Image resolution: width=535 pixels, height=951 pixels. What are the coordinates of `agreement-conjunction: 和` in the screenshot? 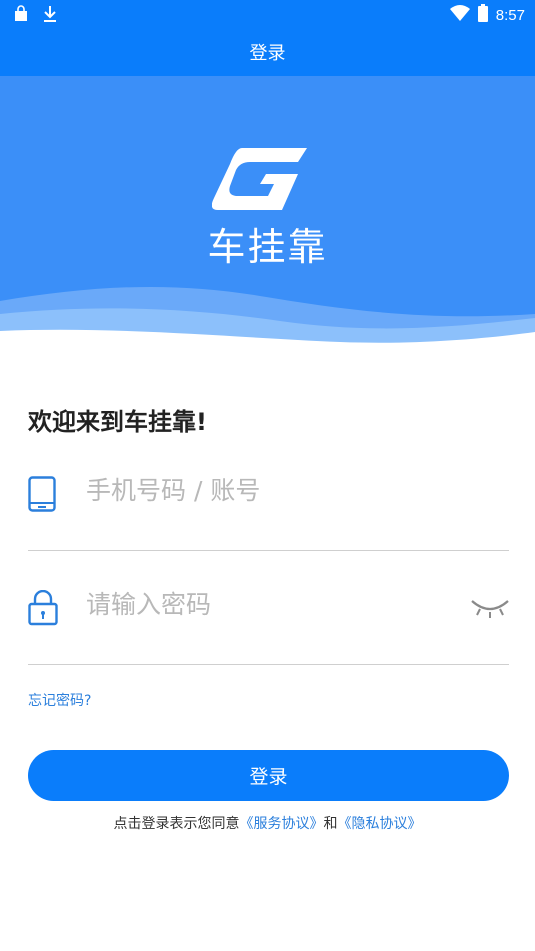 It's located at (330, 824).